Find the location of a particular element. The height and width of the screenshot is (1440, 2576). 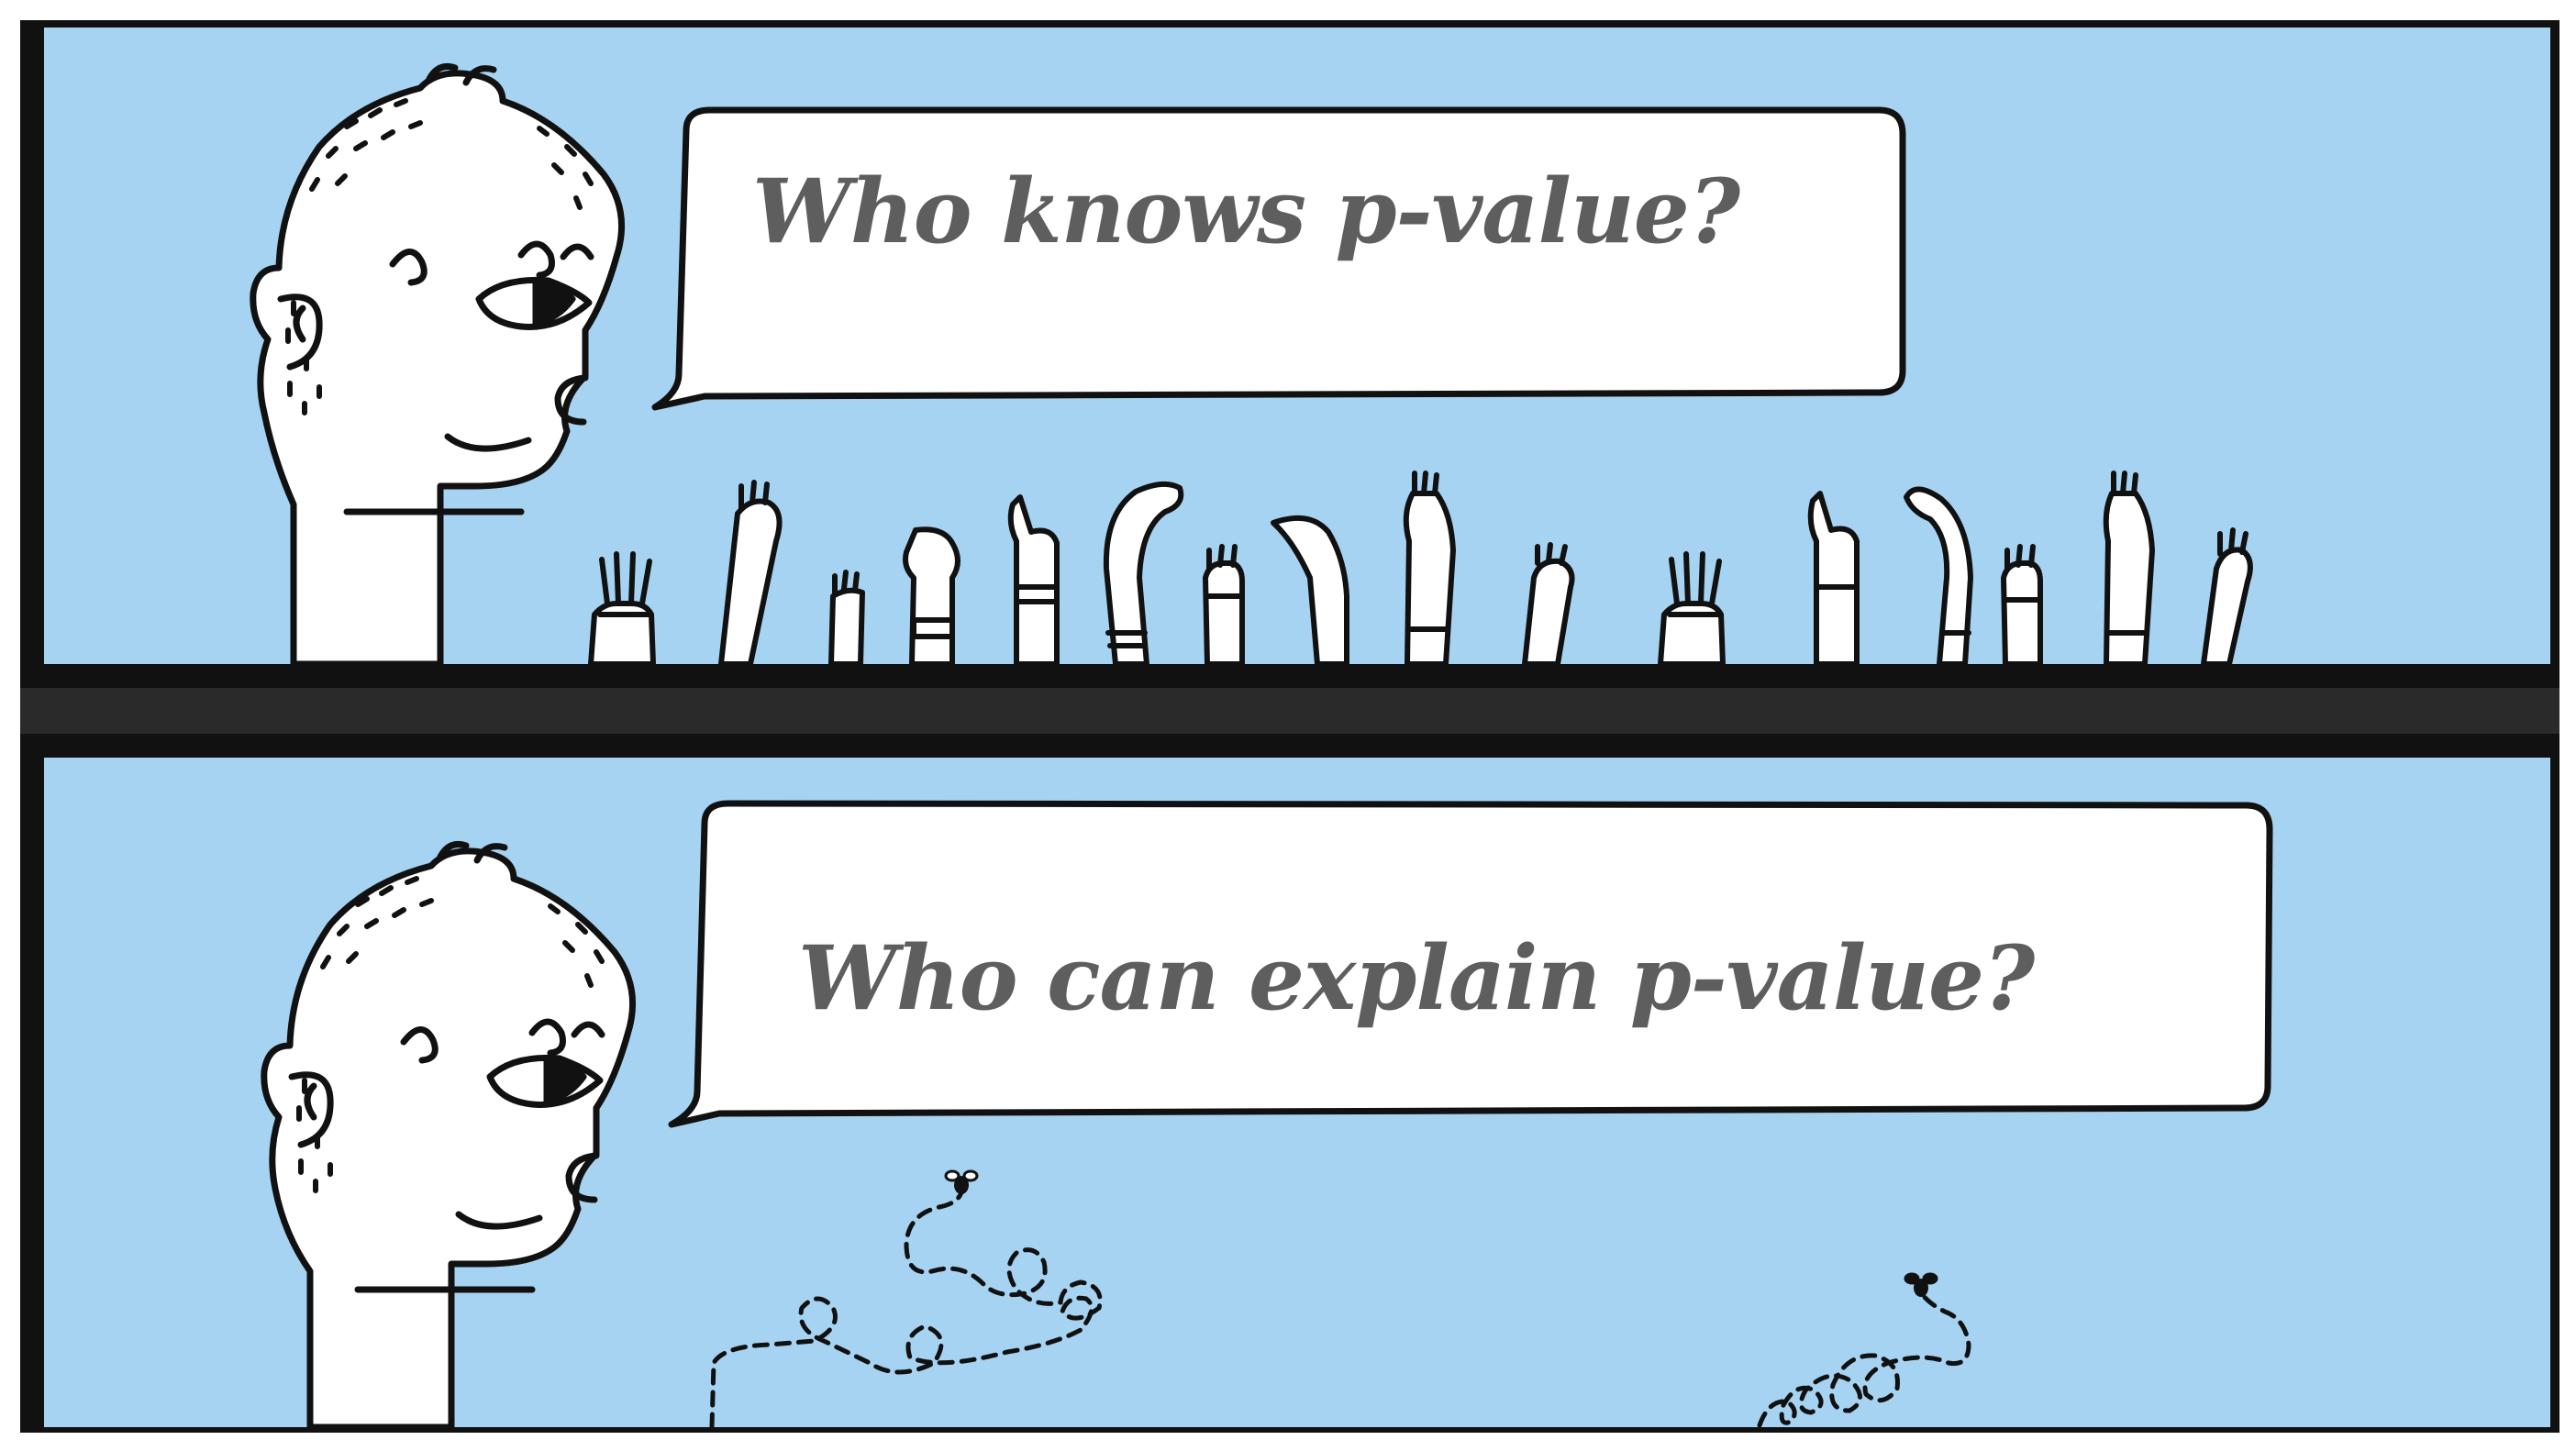

fly-right is located at coordinates (1864, 1349).